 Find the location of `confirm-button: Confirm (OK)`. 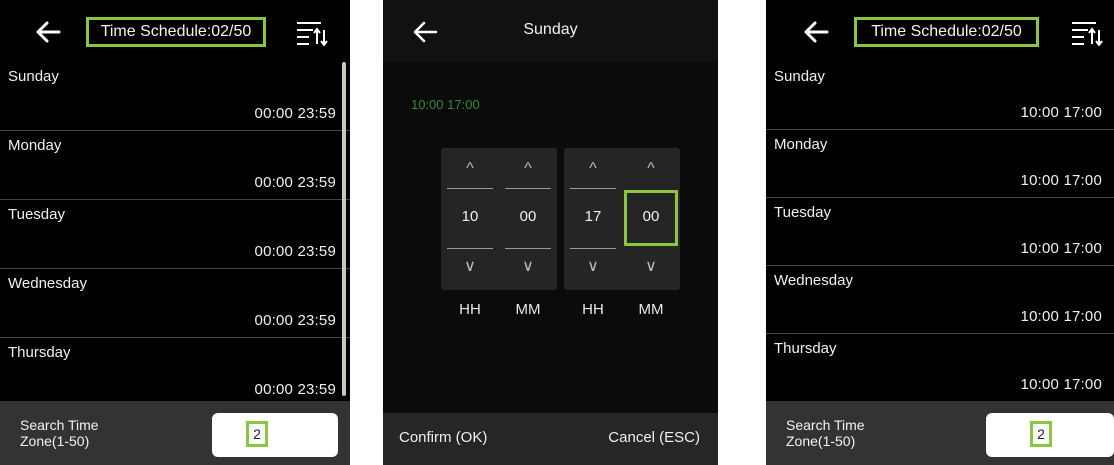

confirm-button: Confirm (OK) is located at coordinates (443, 437).